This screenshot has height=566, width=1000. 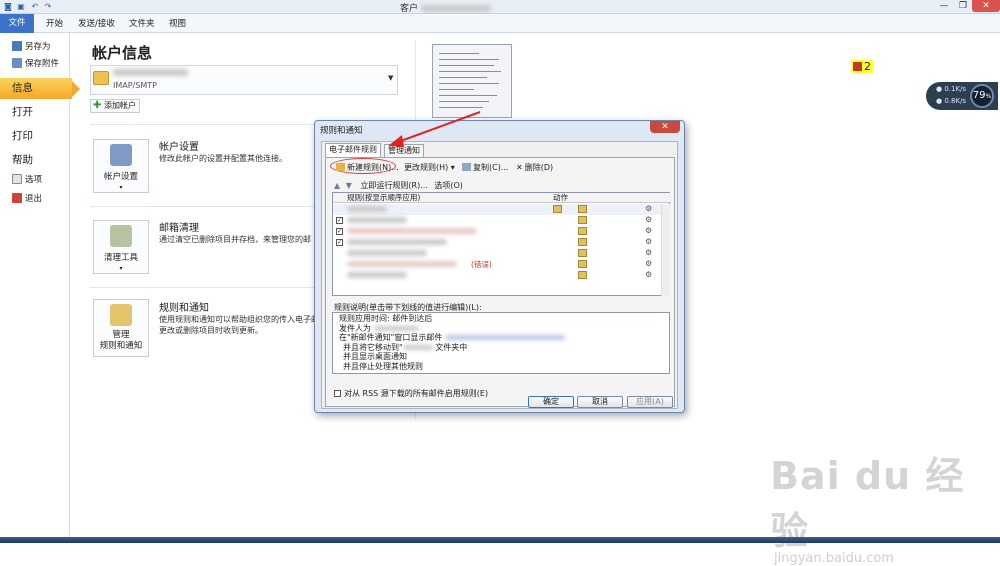 What do you see at coordinates (501, 338) in the screenshot?
I see `desc-line: 在"新邮件通知"窗口显示邮件` at bounding box center [501, 338].